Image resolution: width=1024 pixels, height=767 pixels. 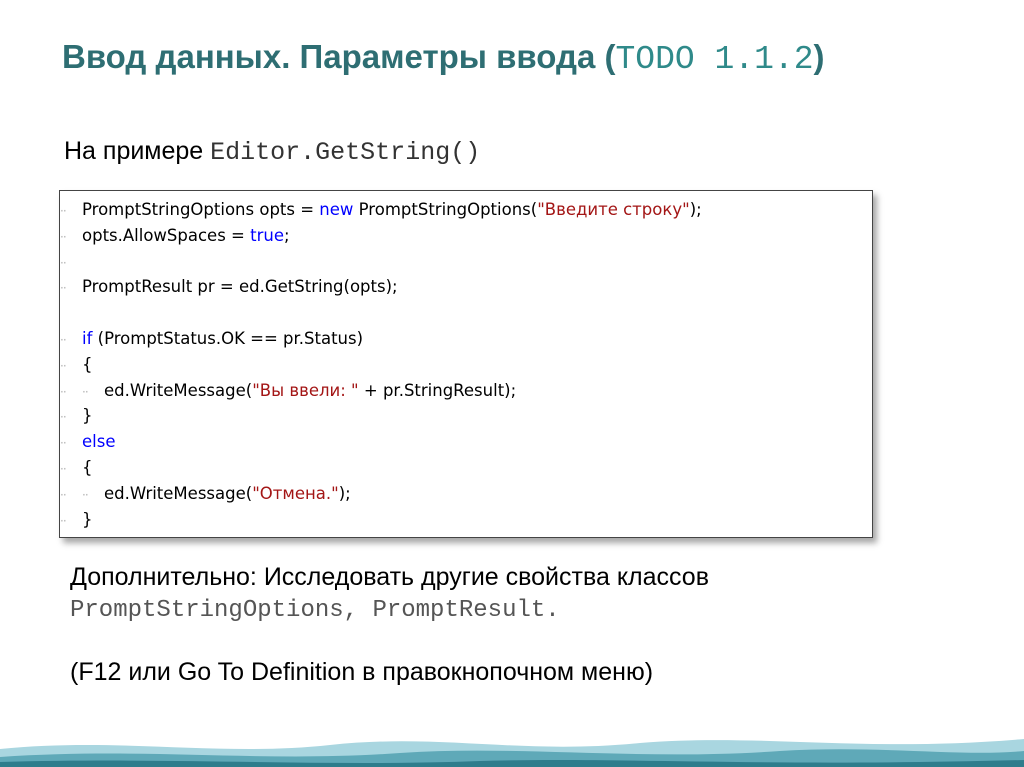 What do you see at coordinates (228, 338) in the screenshot?
I see `code-token-plain: (PromptStatus.OK == pr.Status)` at bounding box center [228, 338].